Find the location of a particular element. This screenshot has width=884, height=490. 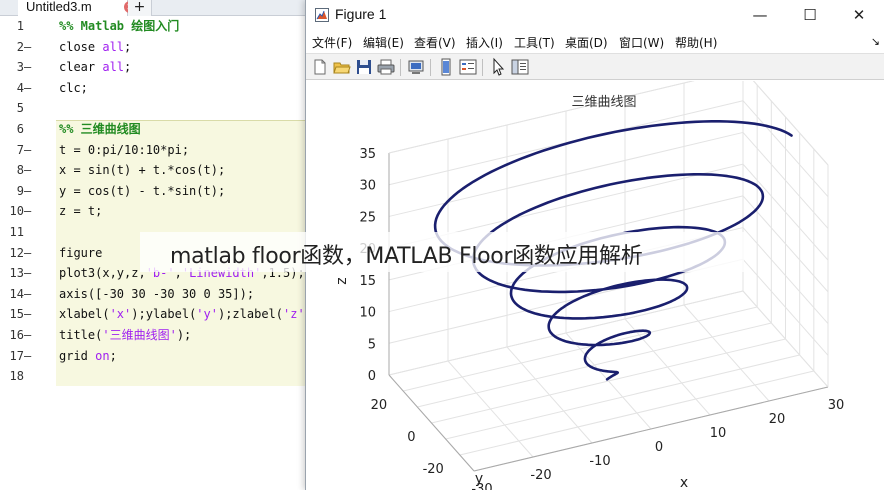

menu-insert: 插入(I) is located at coordinates (484, 42).